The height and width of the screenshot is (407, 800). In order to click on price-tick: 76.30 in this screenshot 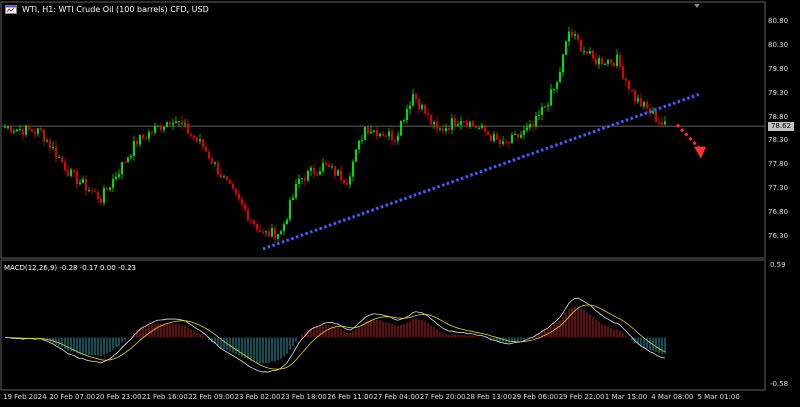, I will do `click(778, 236)`.